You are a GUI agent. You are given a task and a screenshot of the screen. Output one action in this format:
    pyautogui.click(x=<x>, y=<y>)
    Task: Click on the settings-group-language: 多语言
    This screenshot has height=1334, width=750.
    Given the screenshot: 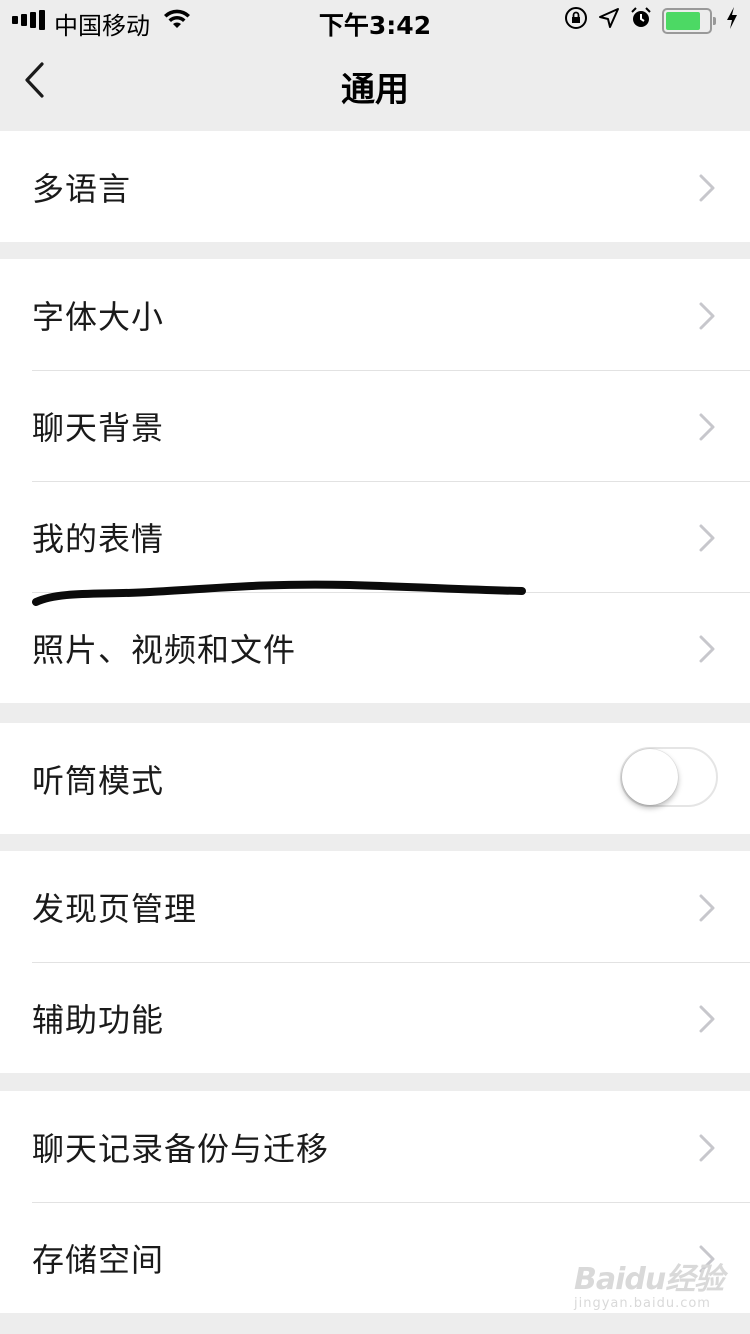 What is the action you would take?
    pyautogui.click(x=375, y=186)
    